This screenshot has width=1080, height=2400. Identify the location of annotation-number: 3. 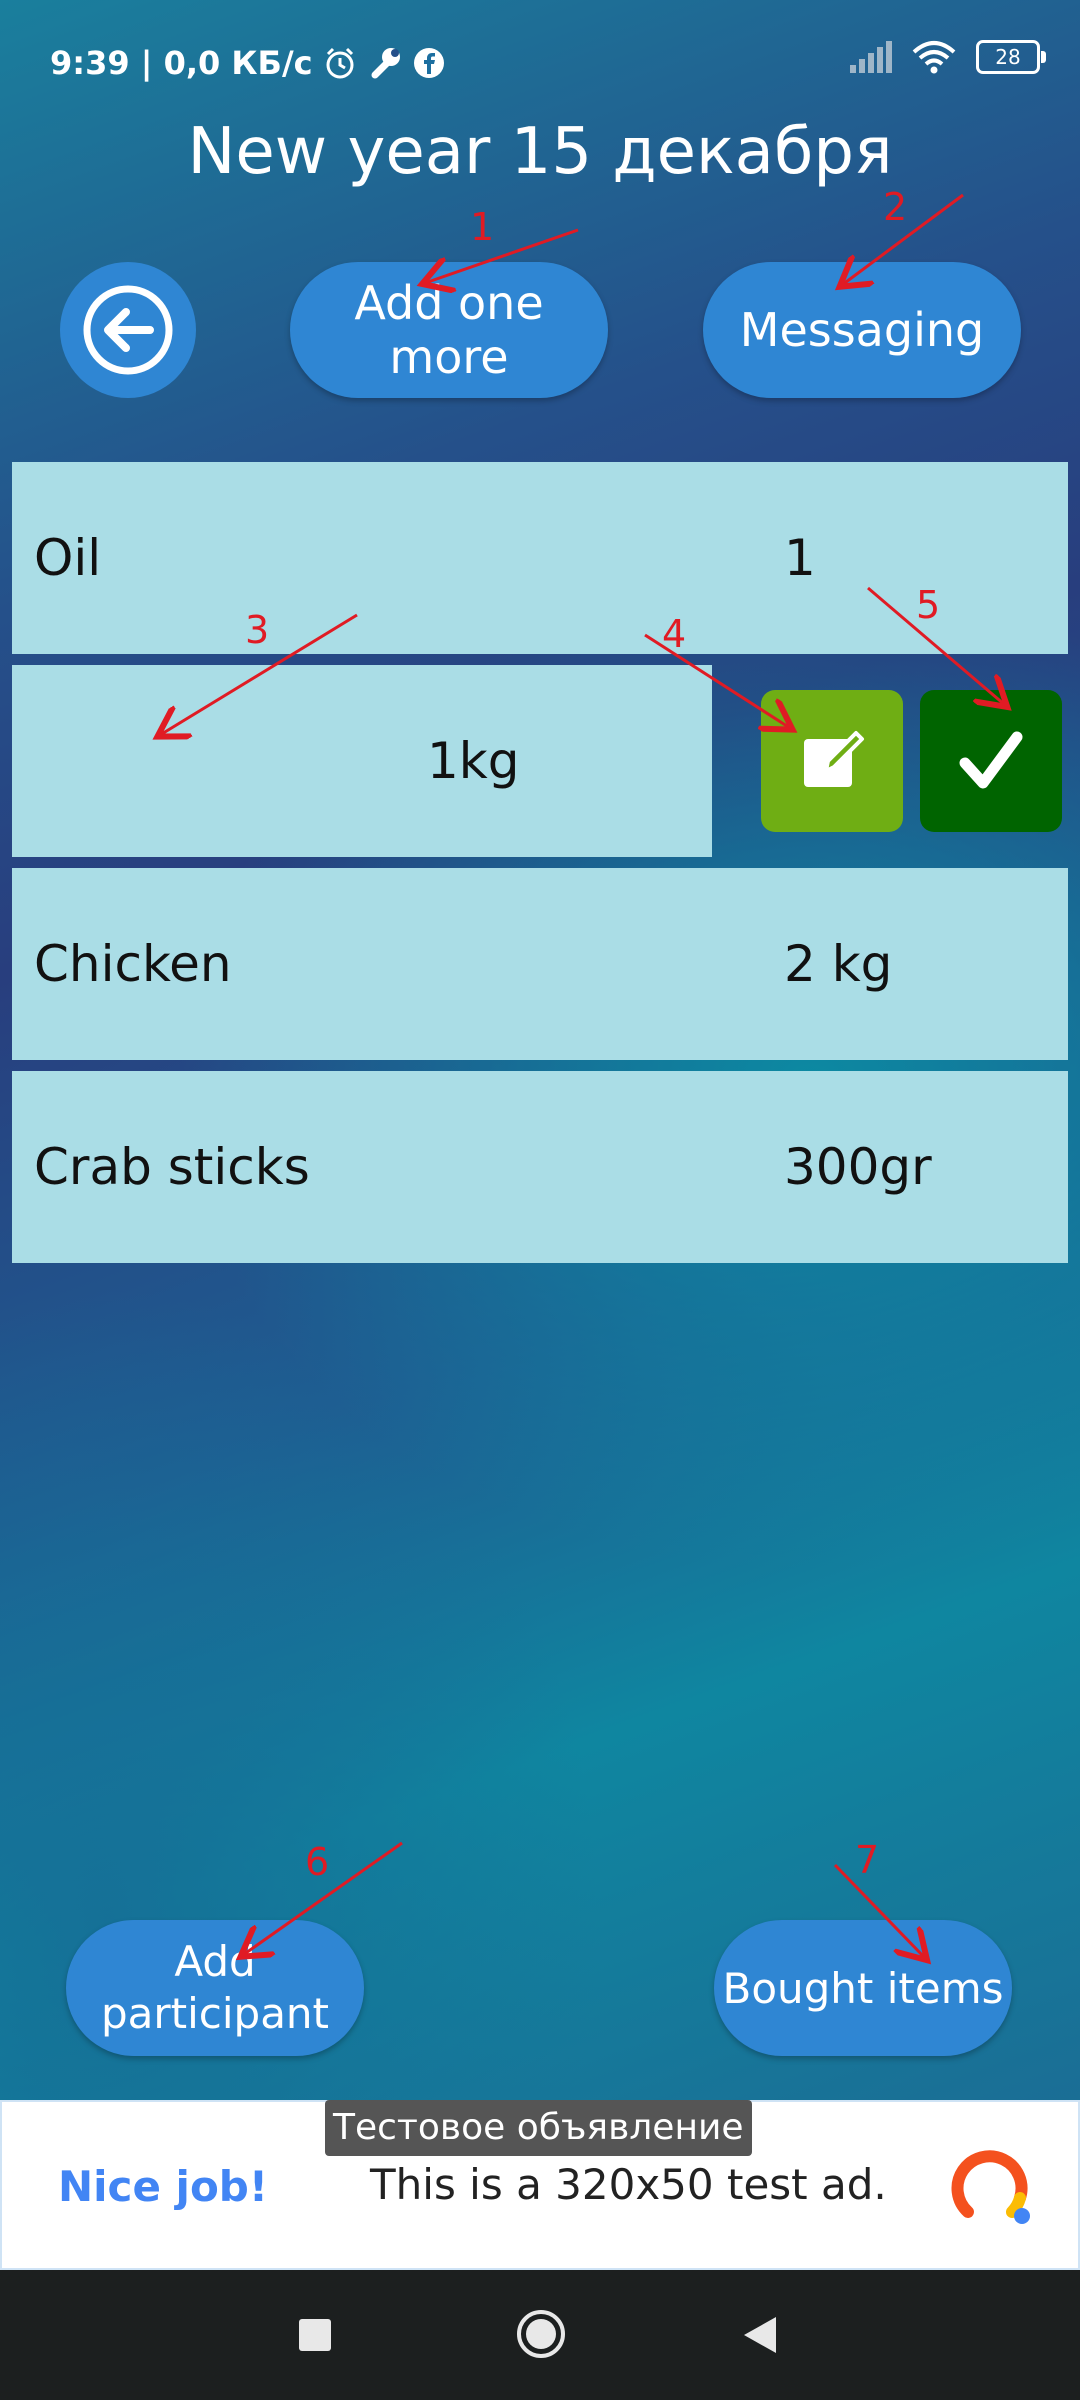
(257, 630).